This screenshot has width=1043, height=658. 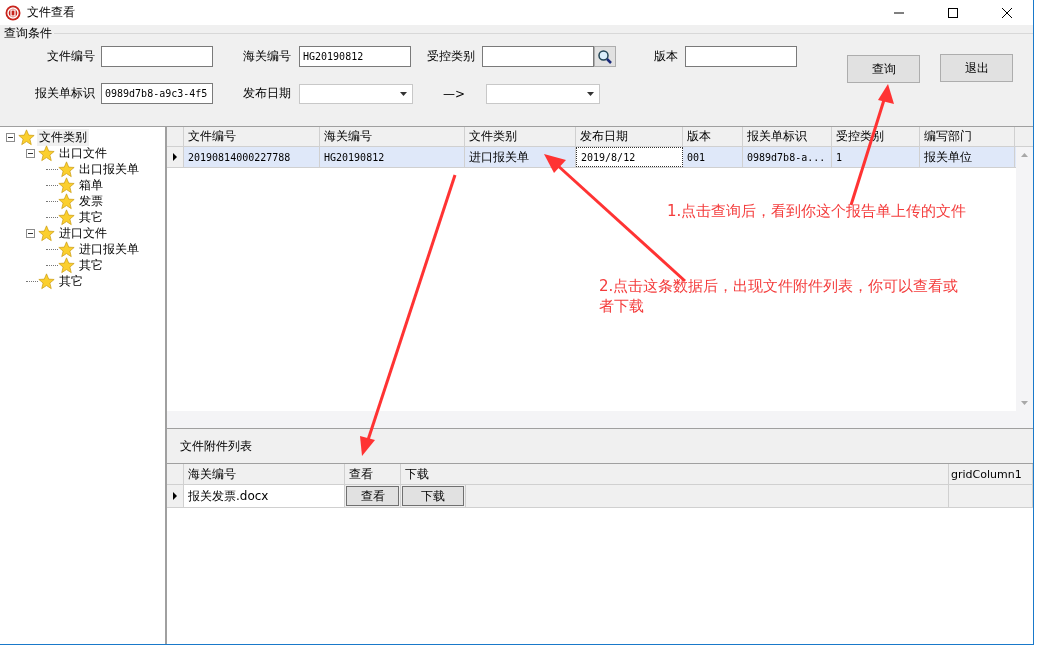 I want to click on view-button: 查看, so click(x=372, y=496).